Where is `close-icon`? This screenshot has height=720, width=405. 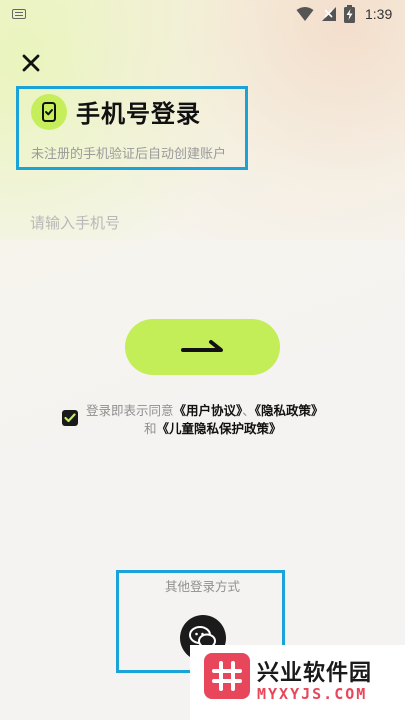
close-icon is located at coordinates (31, 63).